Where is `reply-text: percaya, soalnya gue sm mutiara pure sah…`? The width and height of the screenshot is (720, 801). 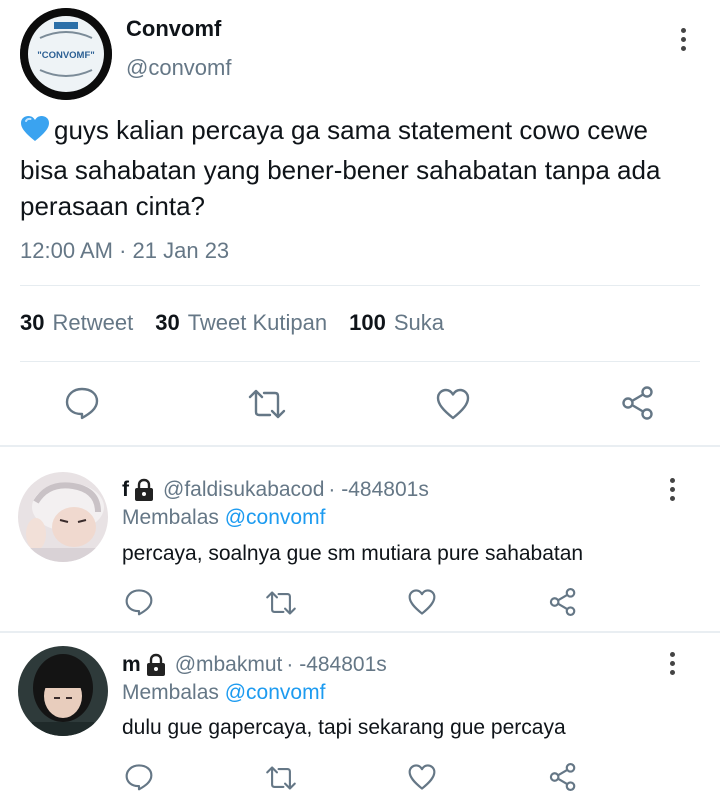 reply-text: percaya, soalnya gue sm mutiara pure sah… is located at coordinates (353, 553).